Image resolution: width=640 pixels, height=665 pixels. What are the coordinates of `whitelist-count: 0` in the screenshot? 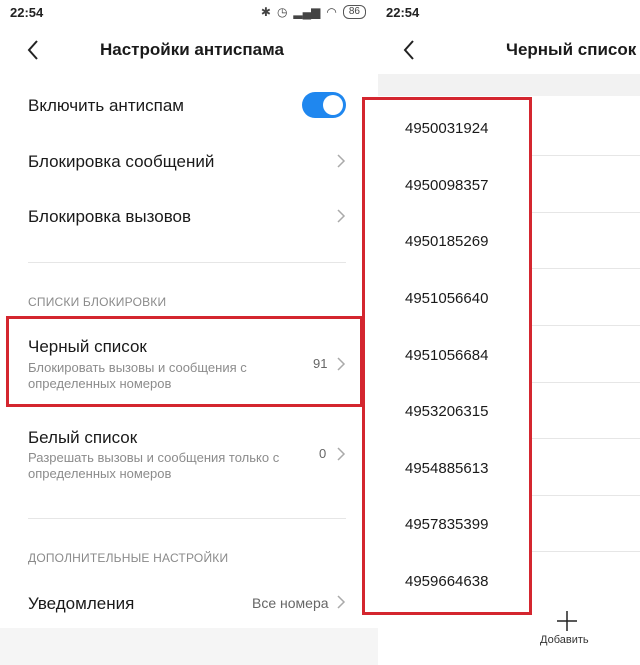 It's located at (323, 453).